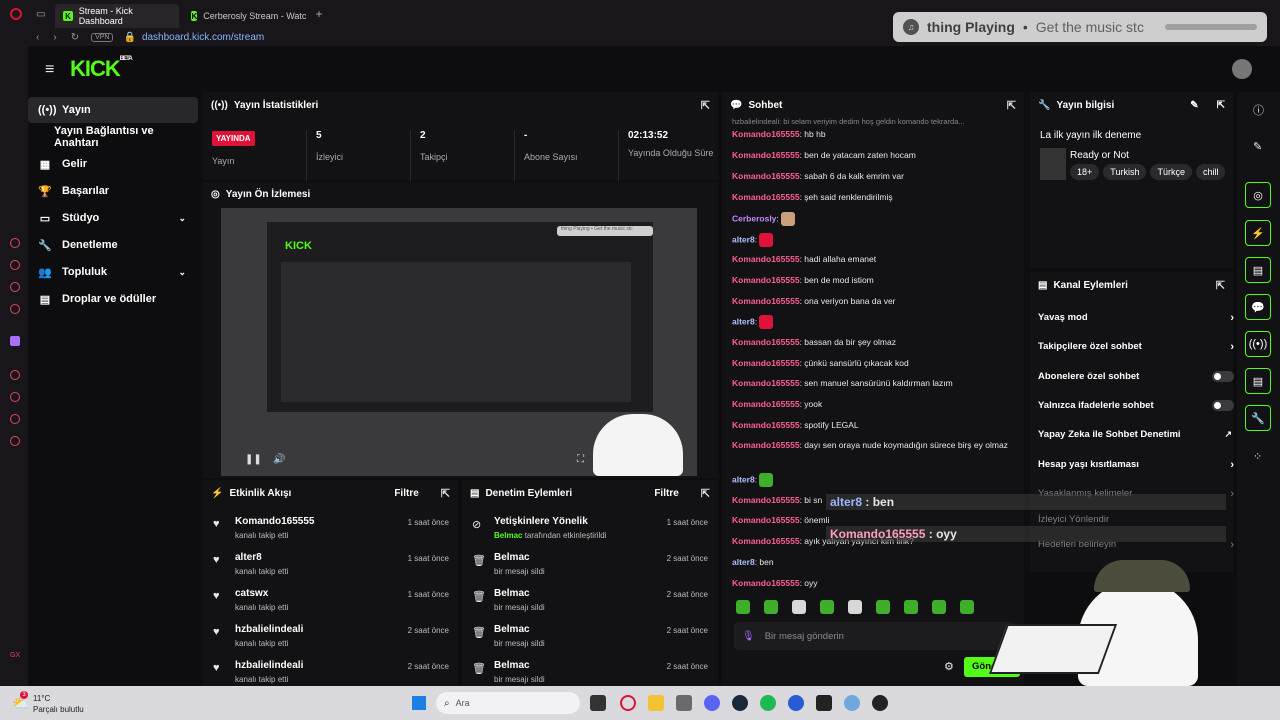 The height and width of the screenshot is (720, 1280). What do you see at coordinates (598, 703) in the screenshot?
I see `taskview-icon` at bounding box center [598, 703].